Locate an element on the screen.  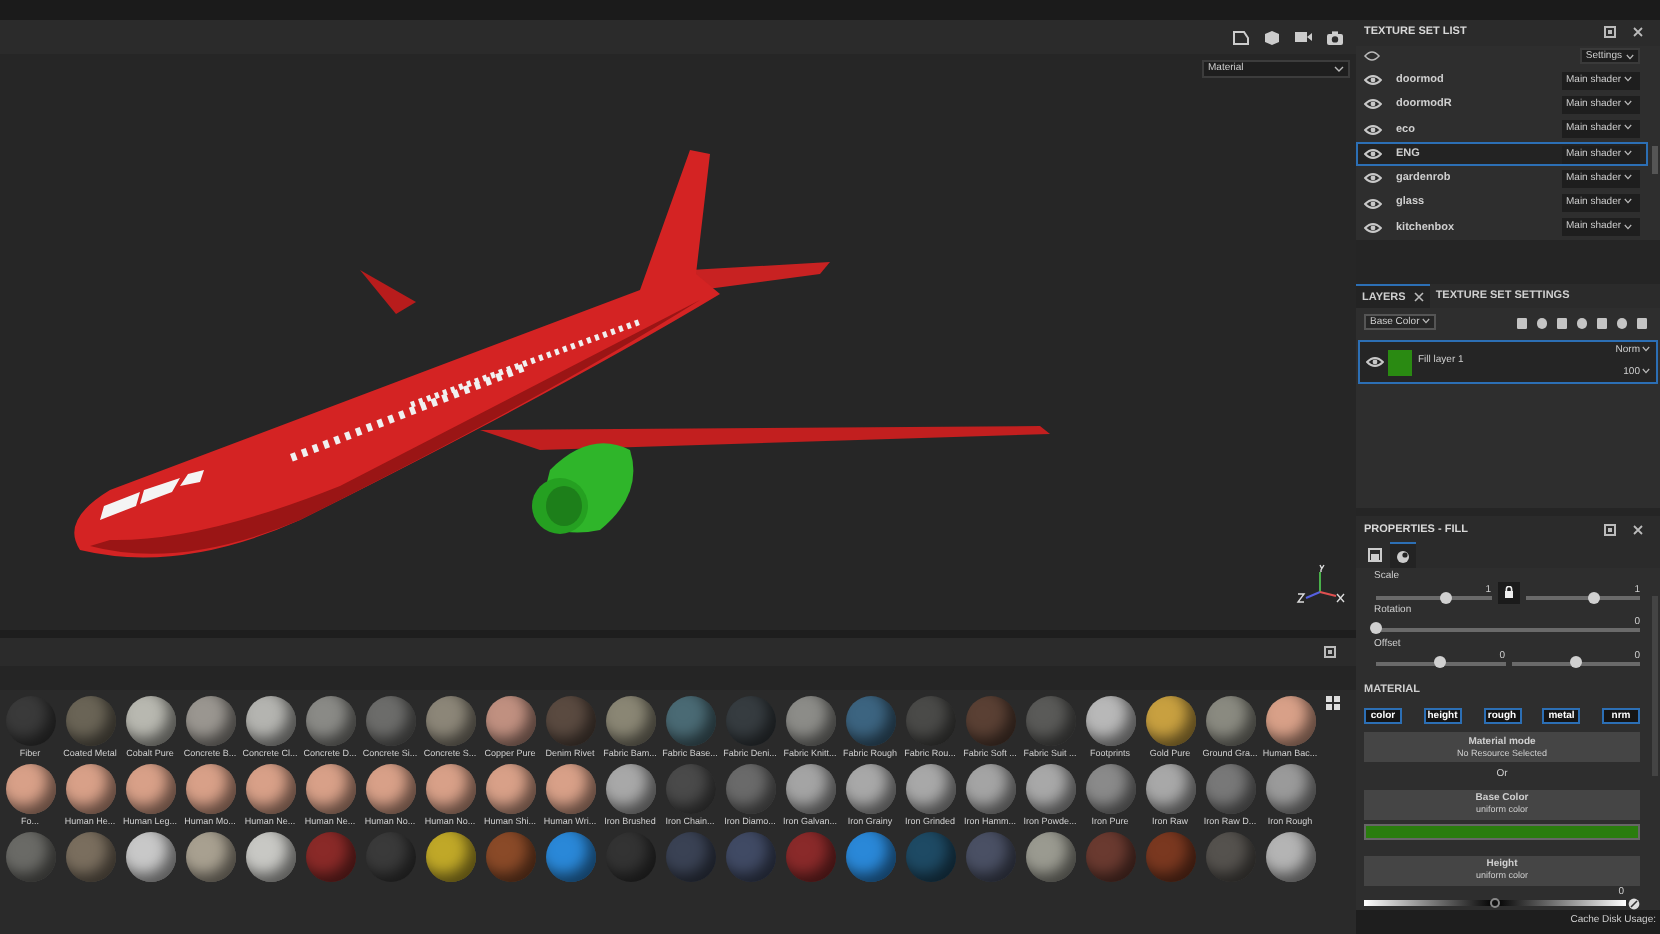
lock-button is located at coordinates (1508, 592).